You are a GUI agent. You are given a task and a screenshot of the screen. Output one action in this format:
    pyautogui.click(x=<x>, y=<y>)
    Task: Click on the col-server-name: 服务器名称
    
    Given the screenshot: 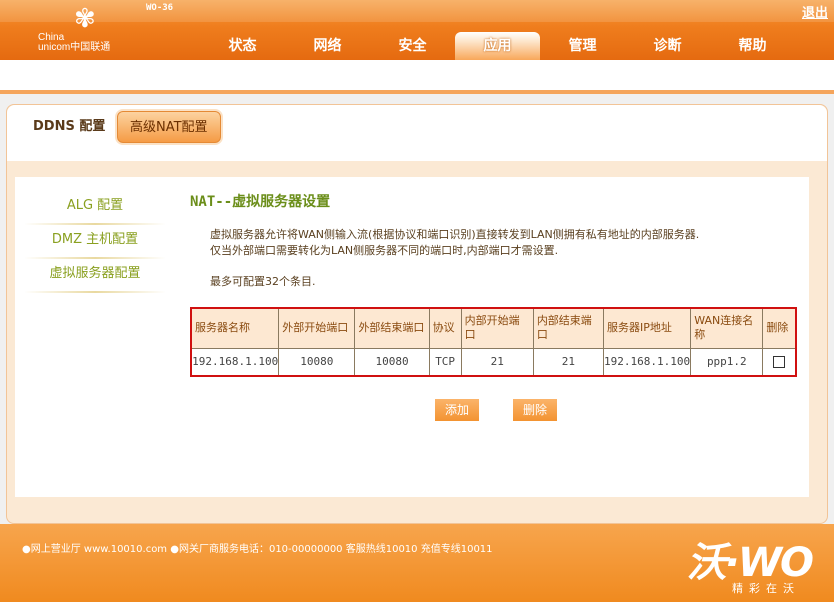 What is the action you would take?
    pyautogui.click(x=235, y=328)
    